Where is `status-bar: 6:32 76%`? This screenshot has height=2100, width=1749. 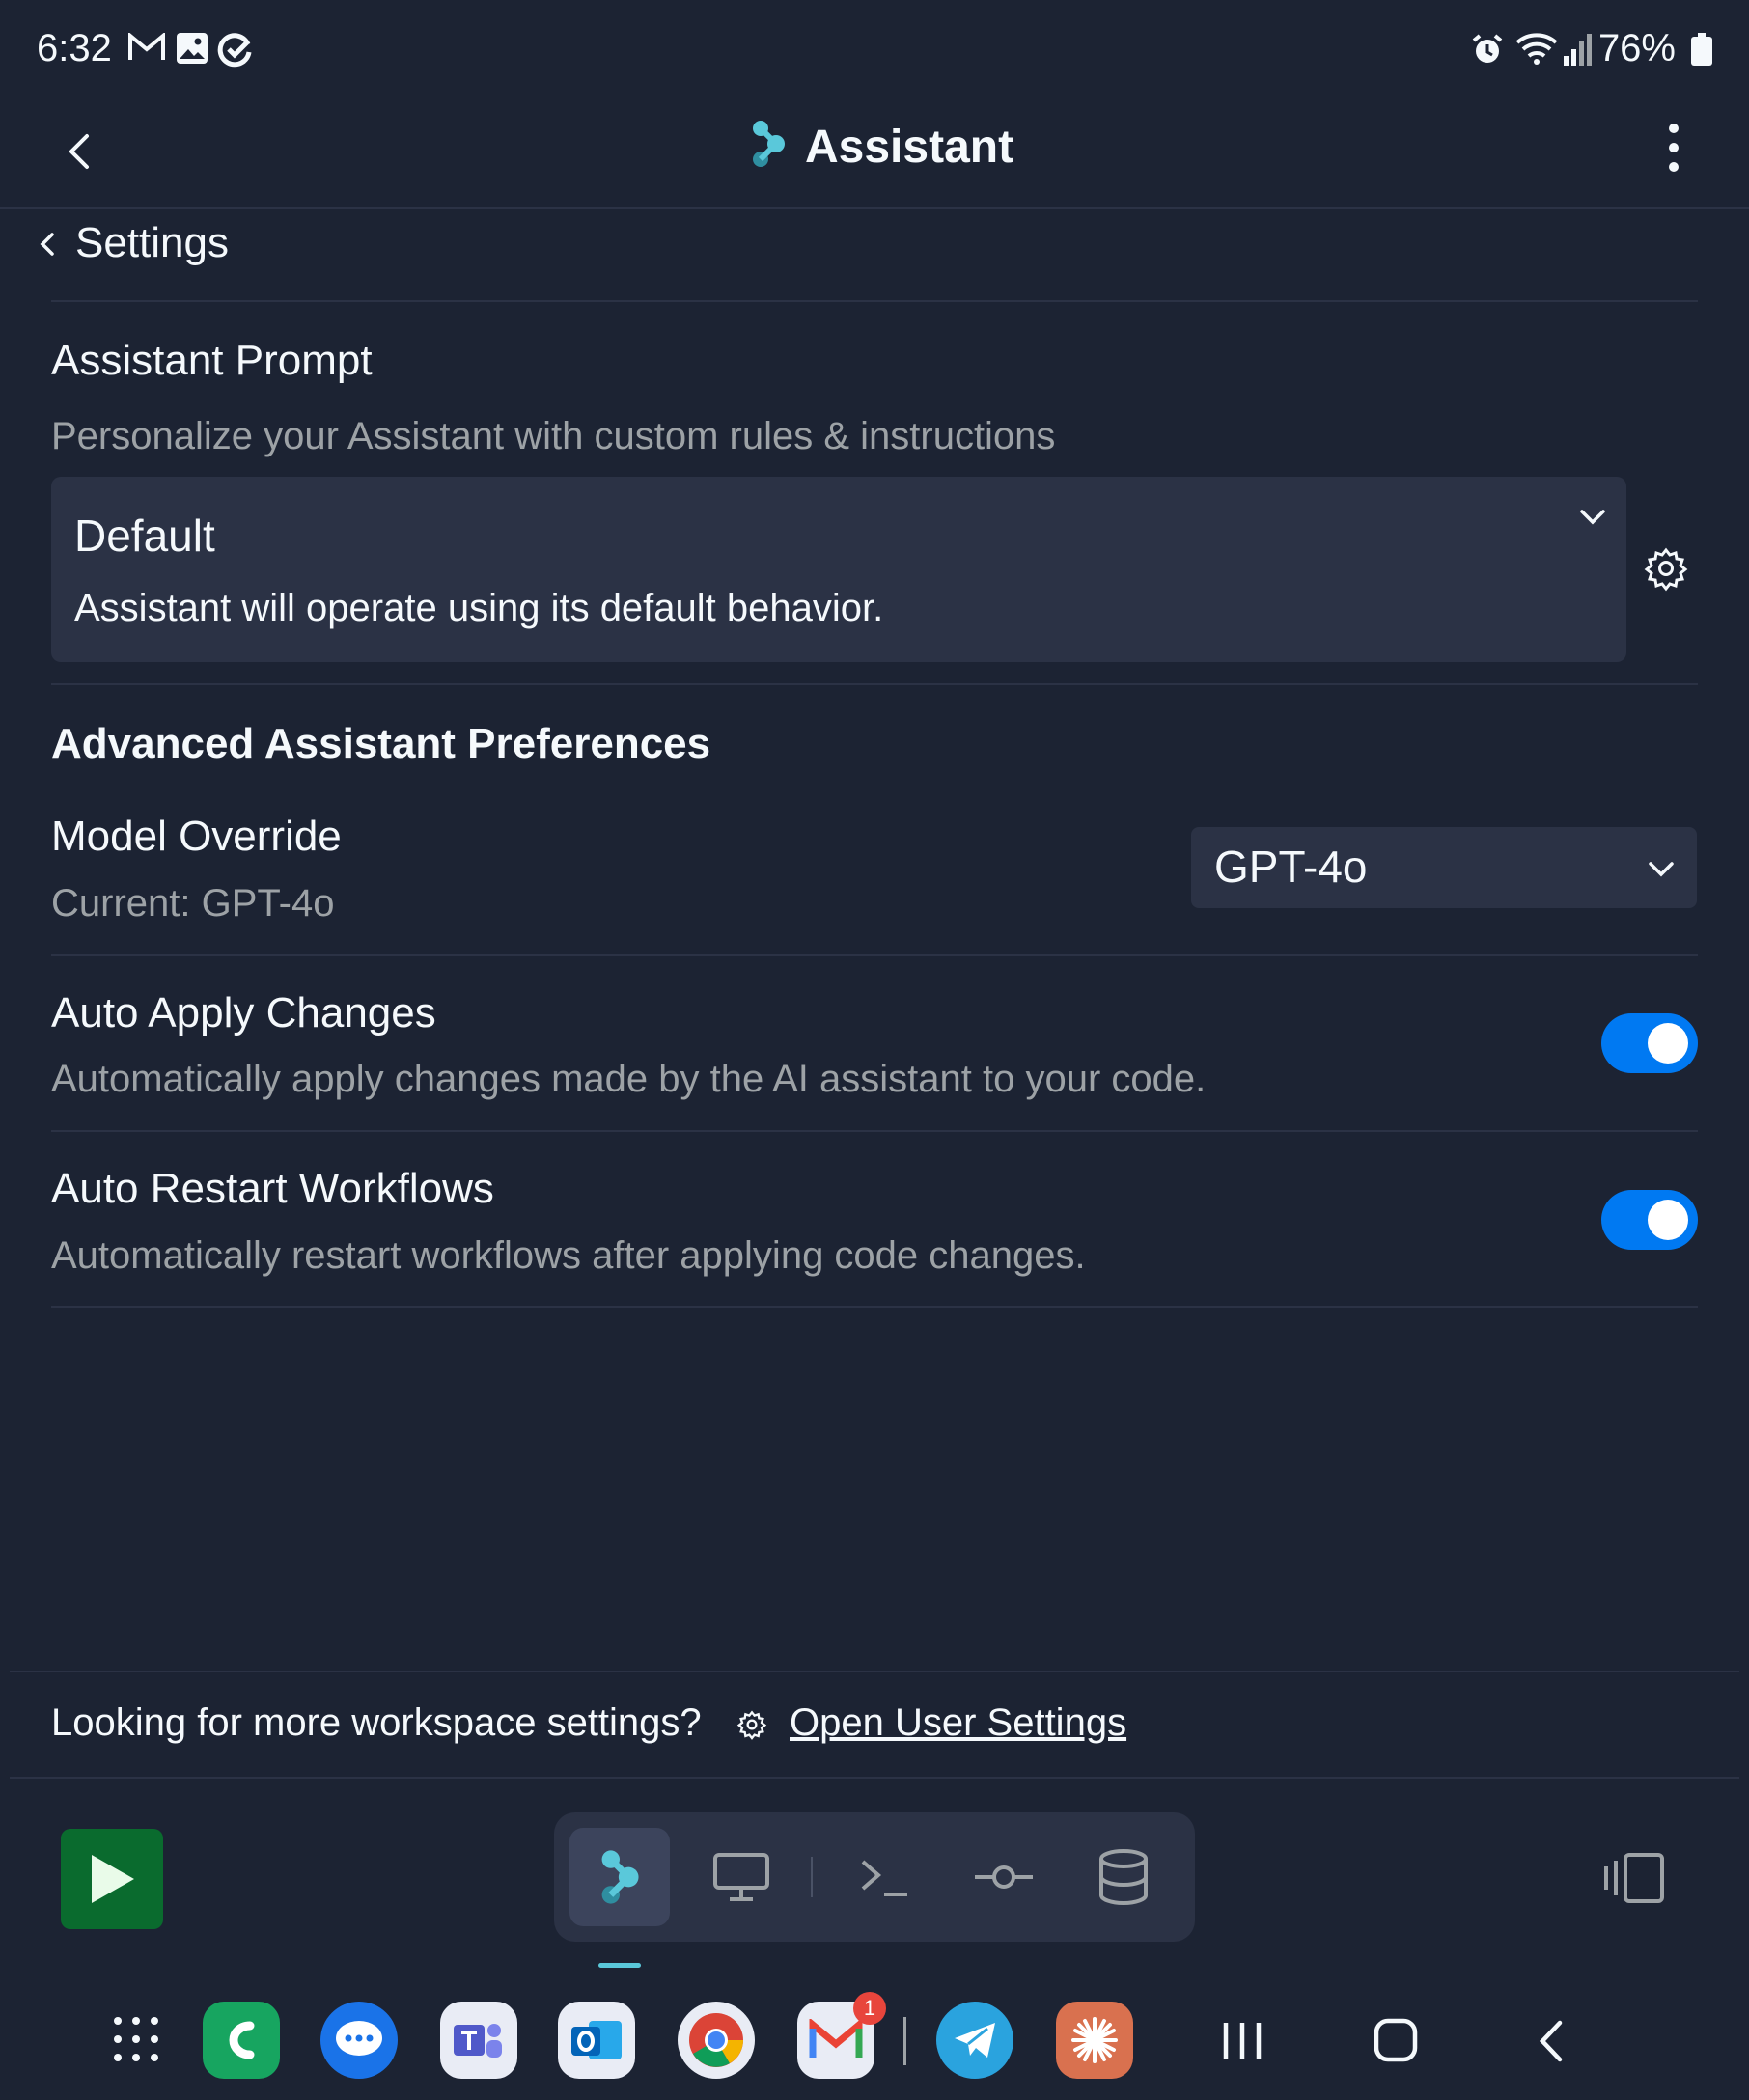 status-bar: 6:32 76% is located at coordinates (875, 50).